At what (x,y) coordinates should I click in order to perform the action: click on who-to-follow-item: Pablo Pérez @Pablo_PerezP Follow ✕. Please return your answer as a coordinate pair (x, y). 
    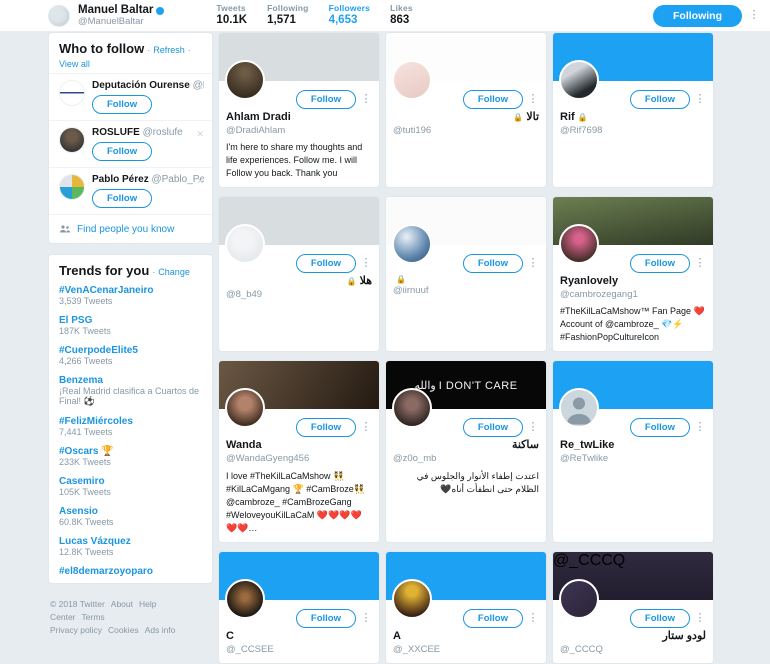
    Looking at the image, I should click on (130, 190).